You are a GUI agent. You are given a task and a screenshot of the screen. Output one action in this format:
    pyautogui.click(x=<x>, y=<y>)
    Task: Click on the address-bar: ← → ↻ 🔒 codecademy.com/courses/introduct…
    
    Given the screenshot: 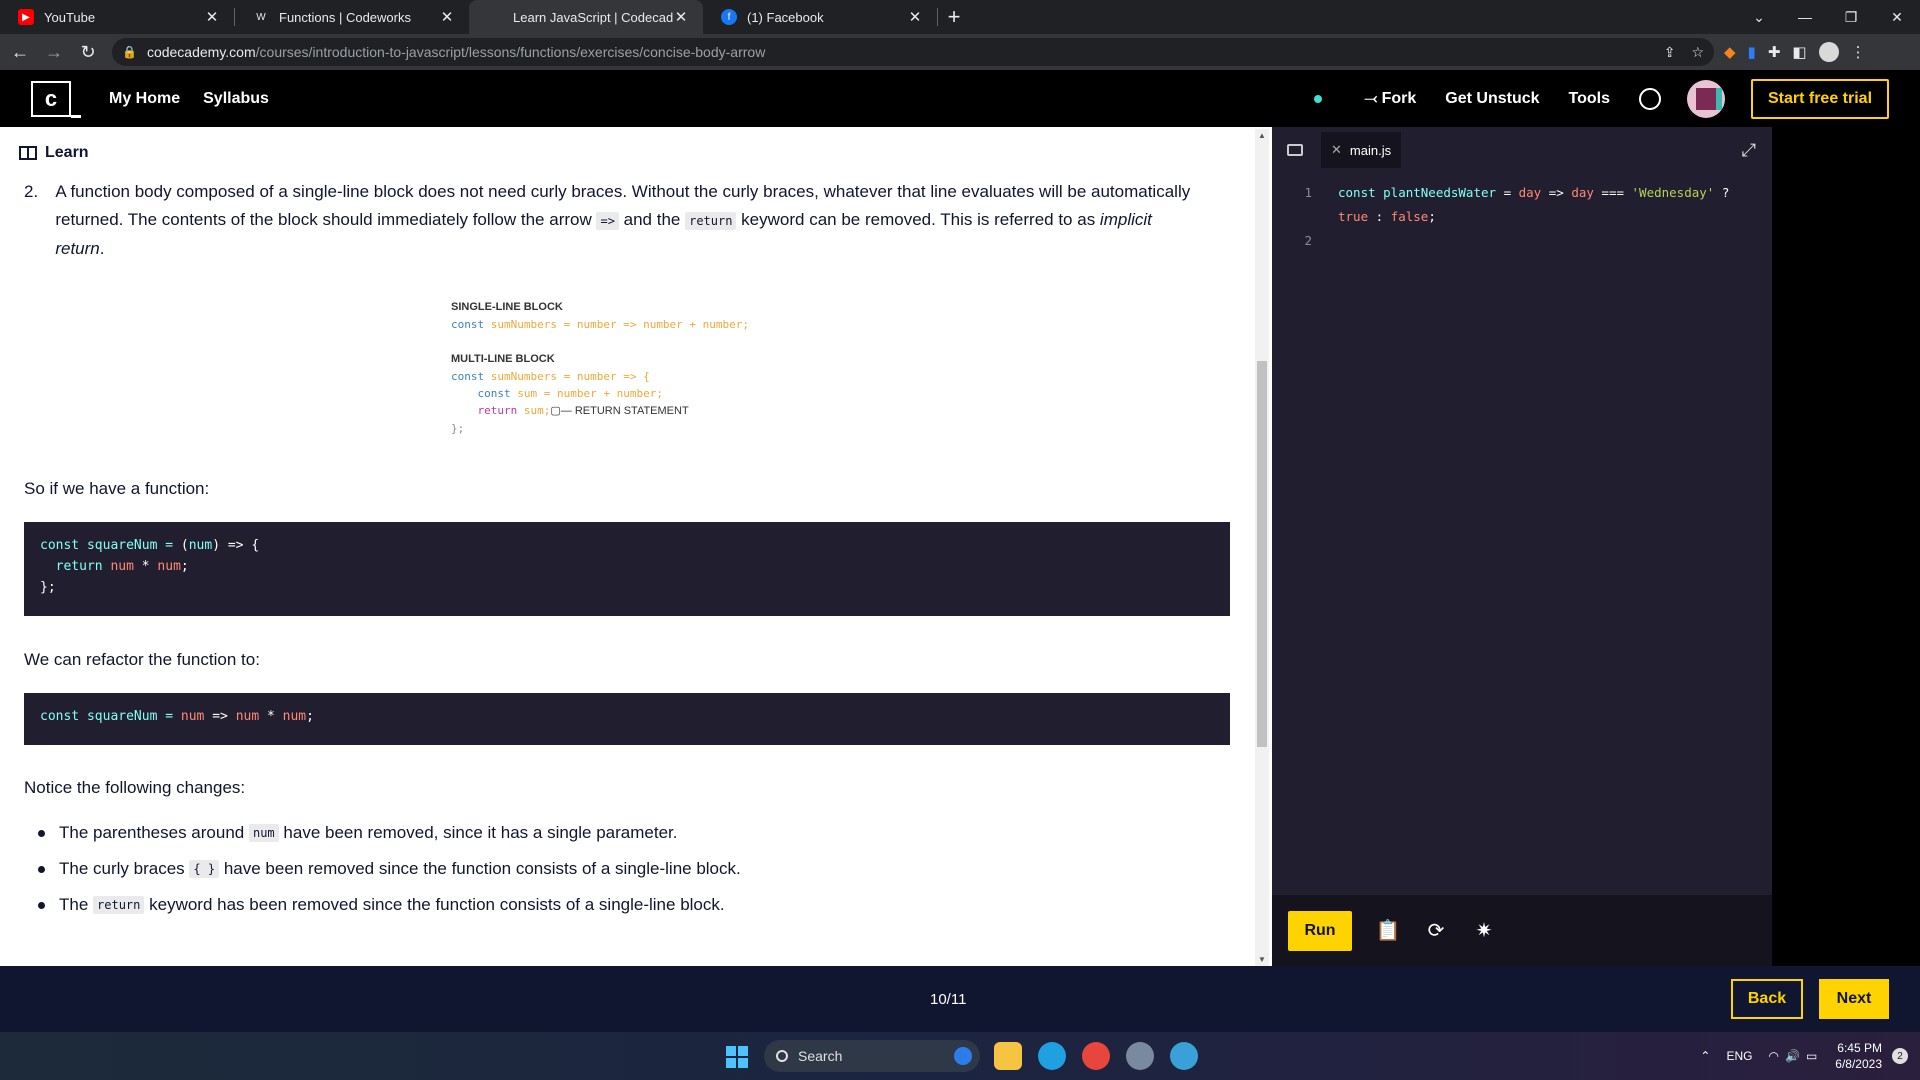 What is the action you would take?
    pyautogui.click(x=960, y=52)
    